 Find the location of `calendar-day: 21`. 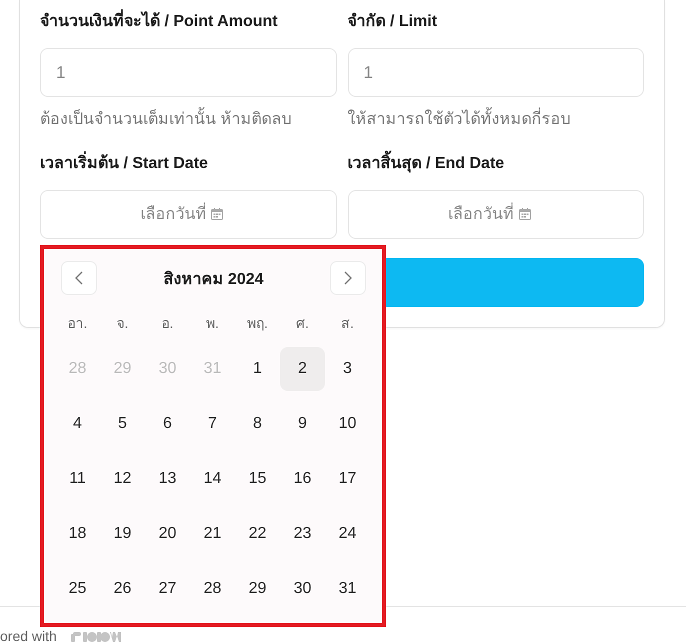

calendar-day: 21 is located at coordinates (212, 534).